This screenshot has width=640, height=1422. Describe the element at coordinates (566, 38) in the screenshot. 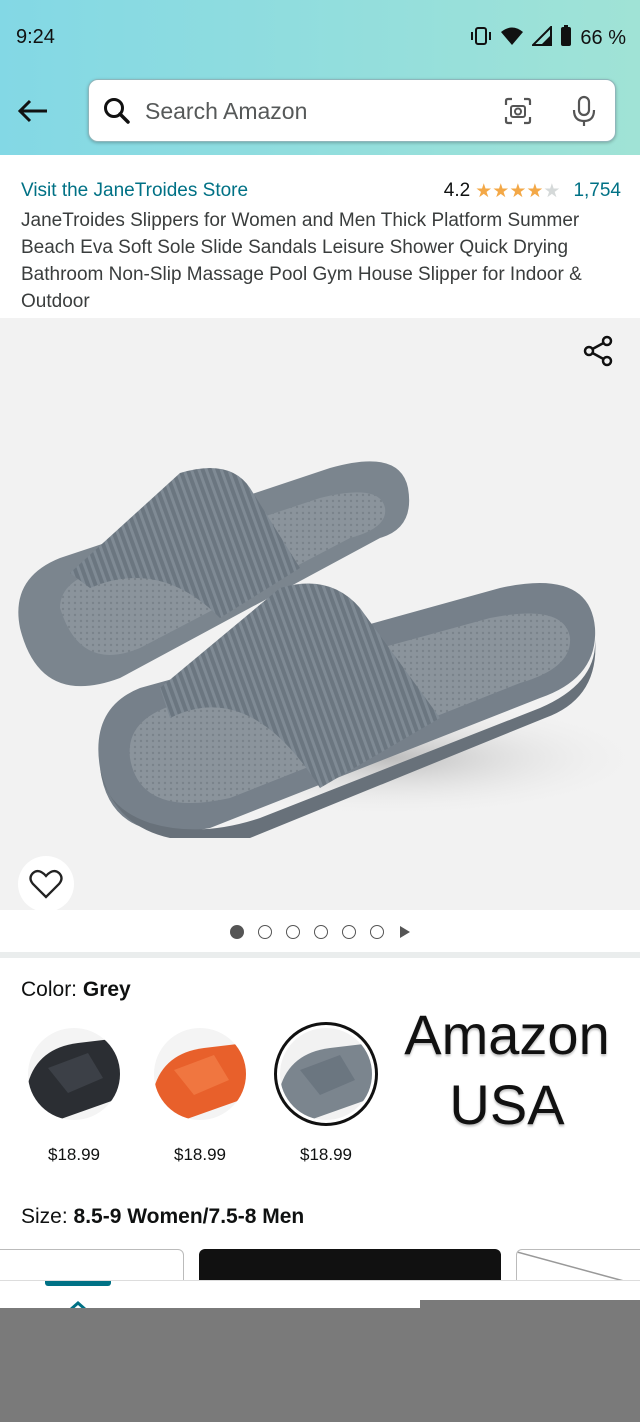

I see `battery-icon` at that location.